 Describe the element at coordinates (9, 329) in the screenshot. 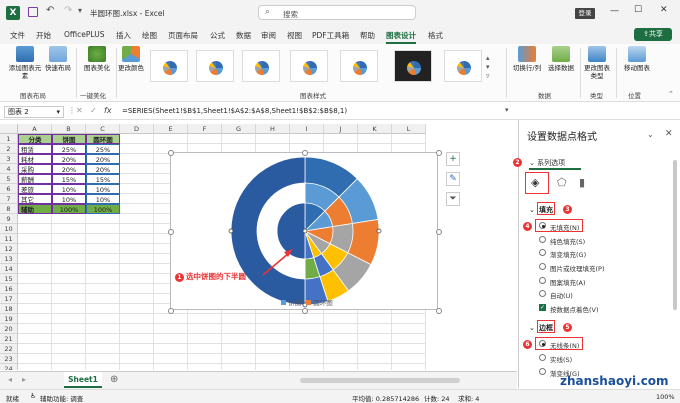

I see `row-header-20: 20` at that location.